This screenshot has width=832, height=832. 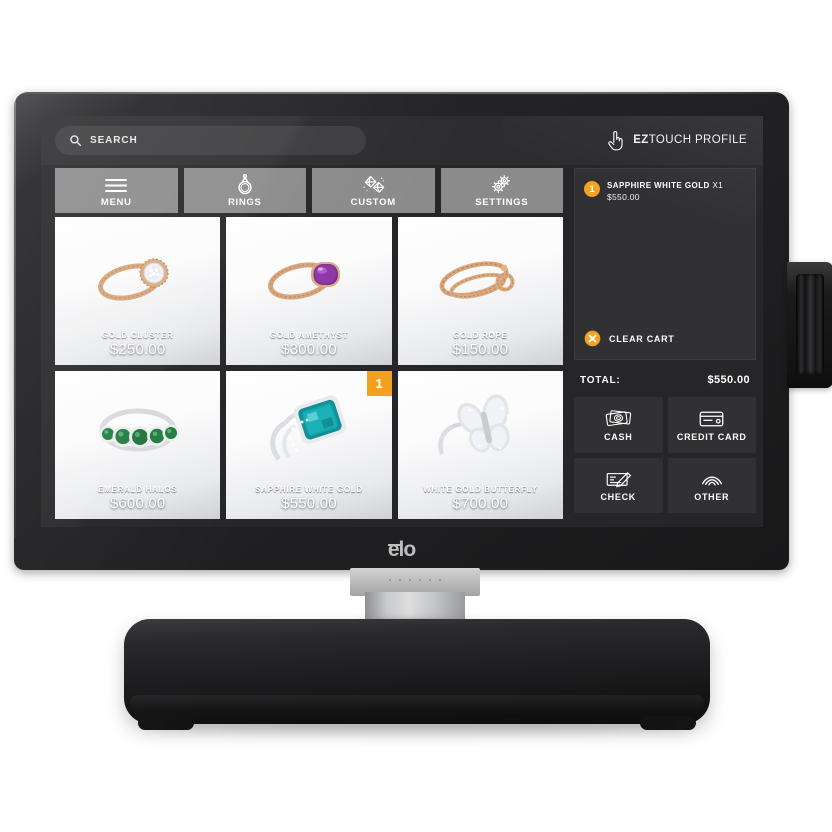 I want to click on drop-shadow, so click(x=420, y=724).